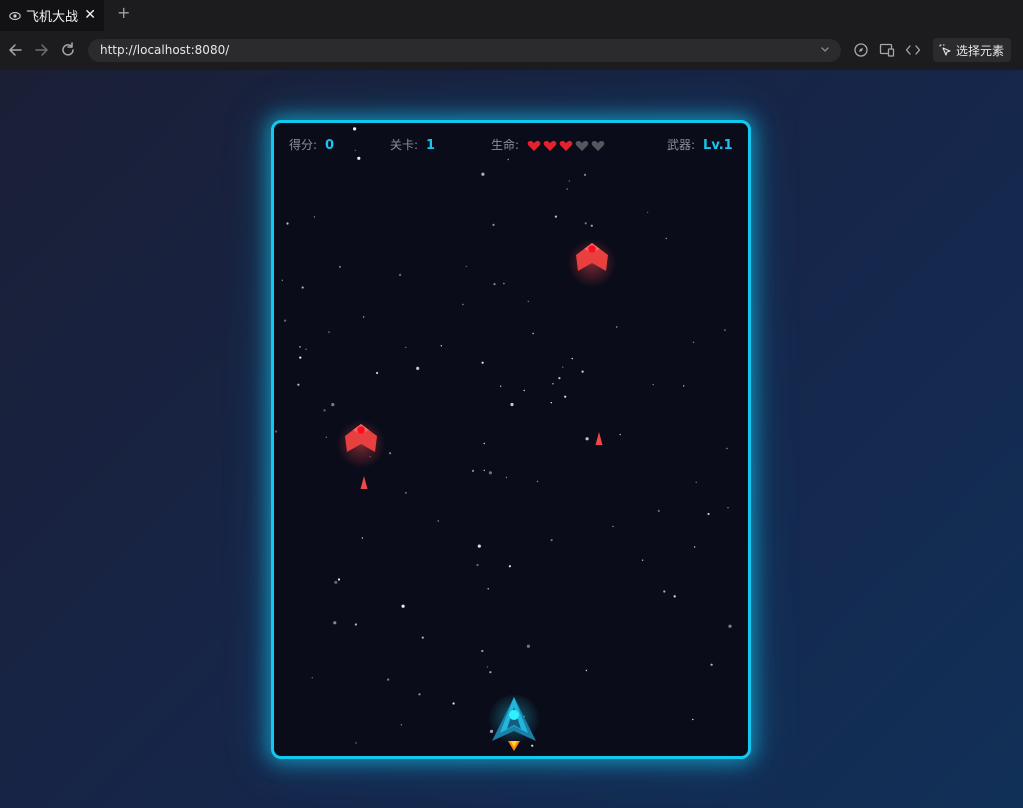 Image resolution: width=1023 pixels, height=808 pixels. I want to click on tab-title: 飞机大战, so click(52, 17).